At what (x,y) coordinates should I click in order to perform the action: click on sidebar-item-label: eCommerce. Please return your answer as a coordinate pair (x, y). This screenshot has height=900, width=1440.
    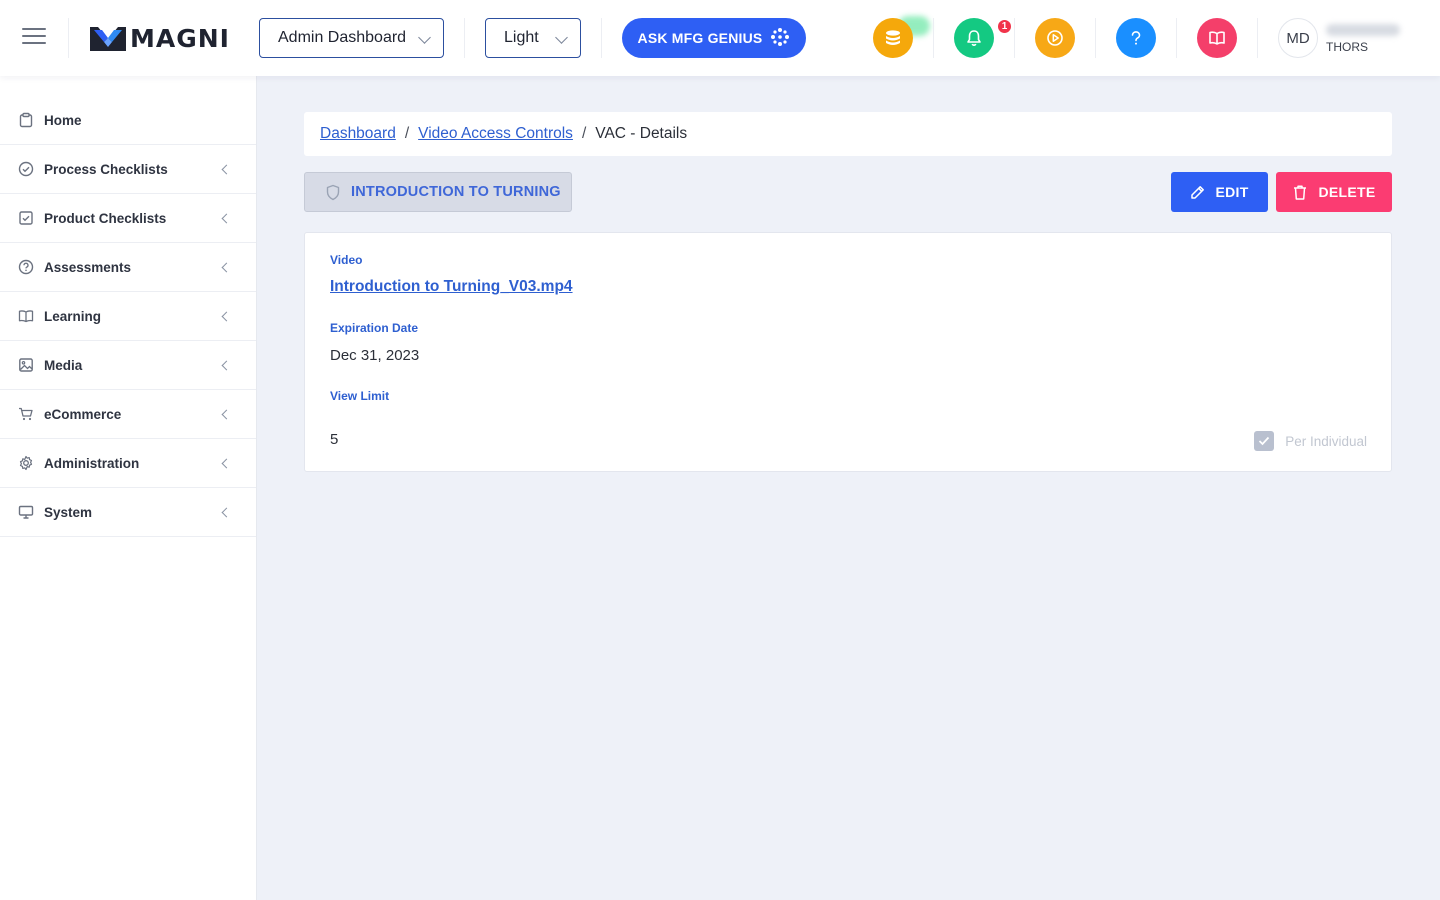
    Looking at the image, I should click on (83, 414).